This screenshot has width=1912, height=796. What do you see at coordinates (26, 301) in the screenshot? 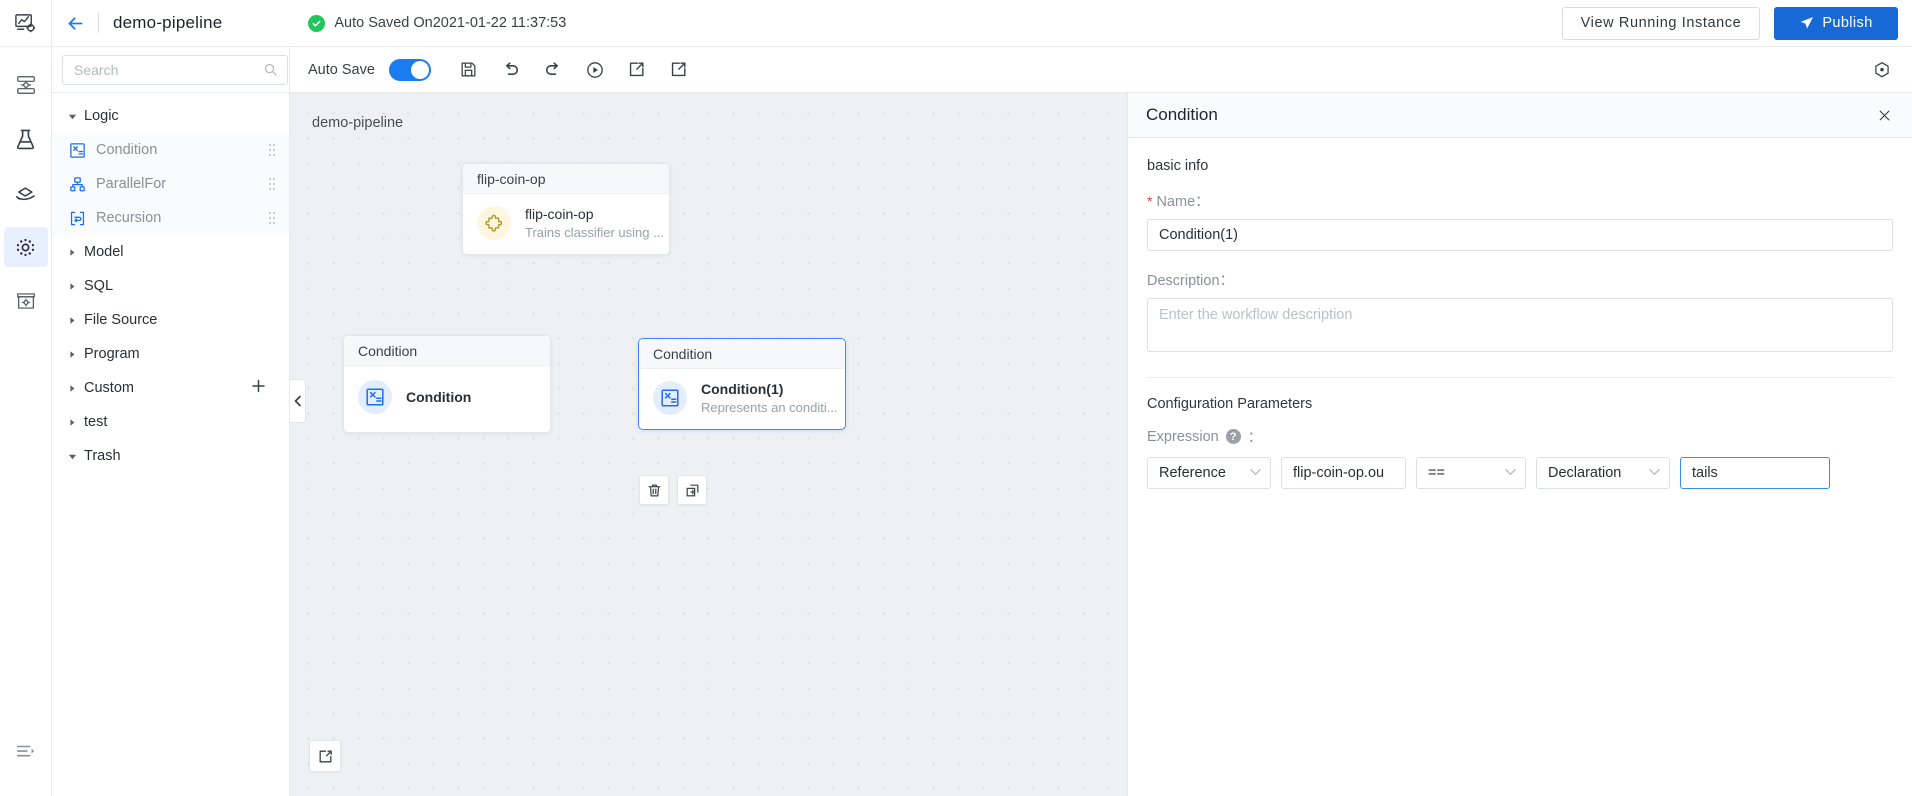
I see `rail-item-artifacts` at bounding box center [26, 301].